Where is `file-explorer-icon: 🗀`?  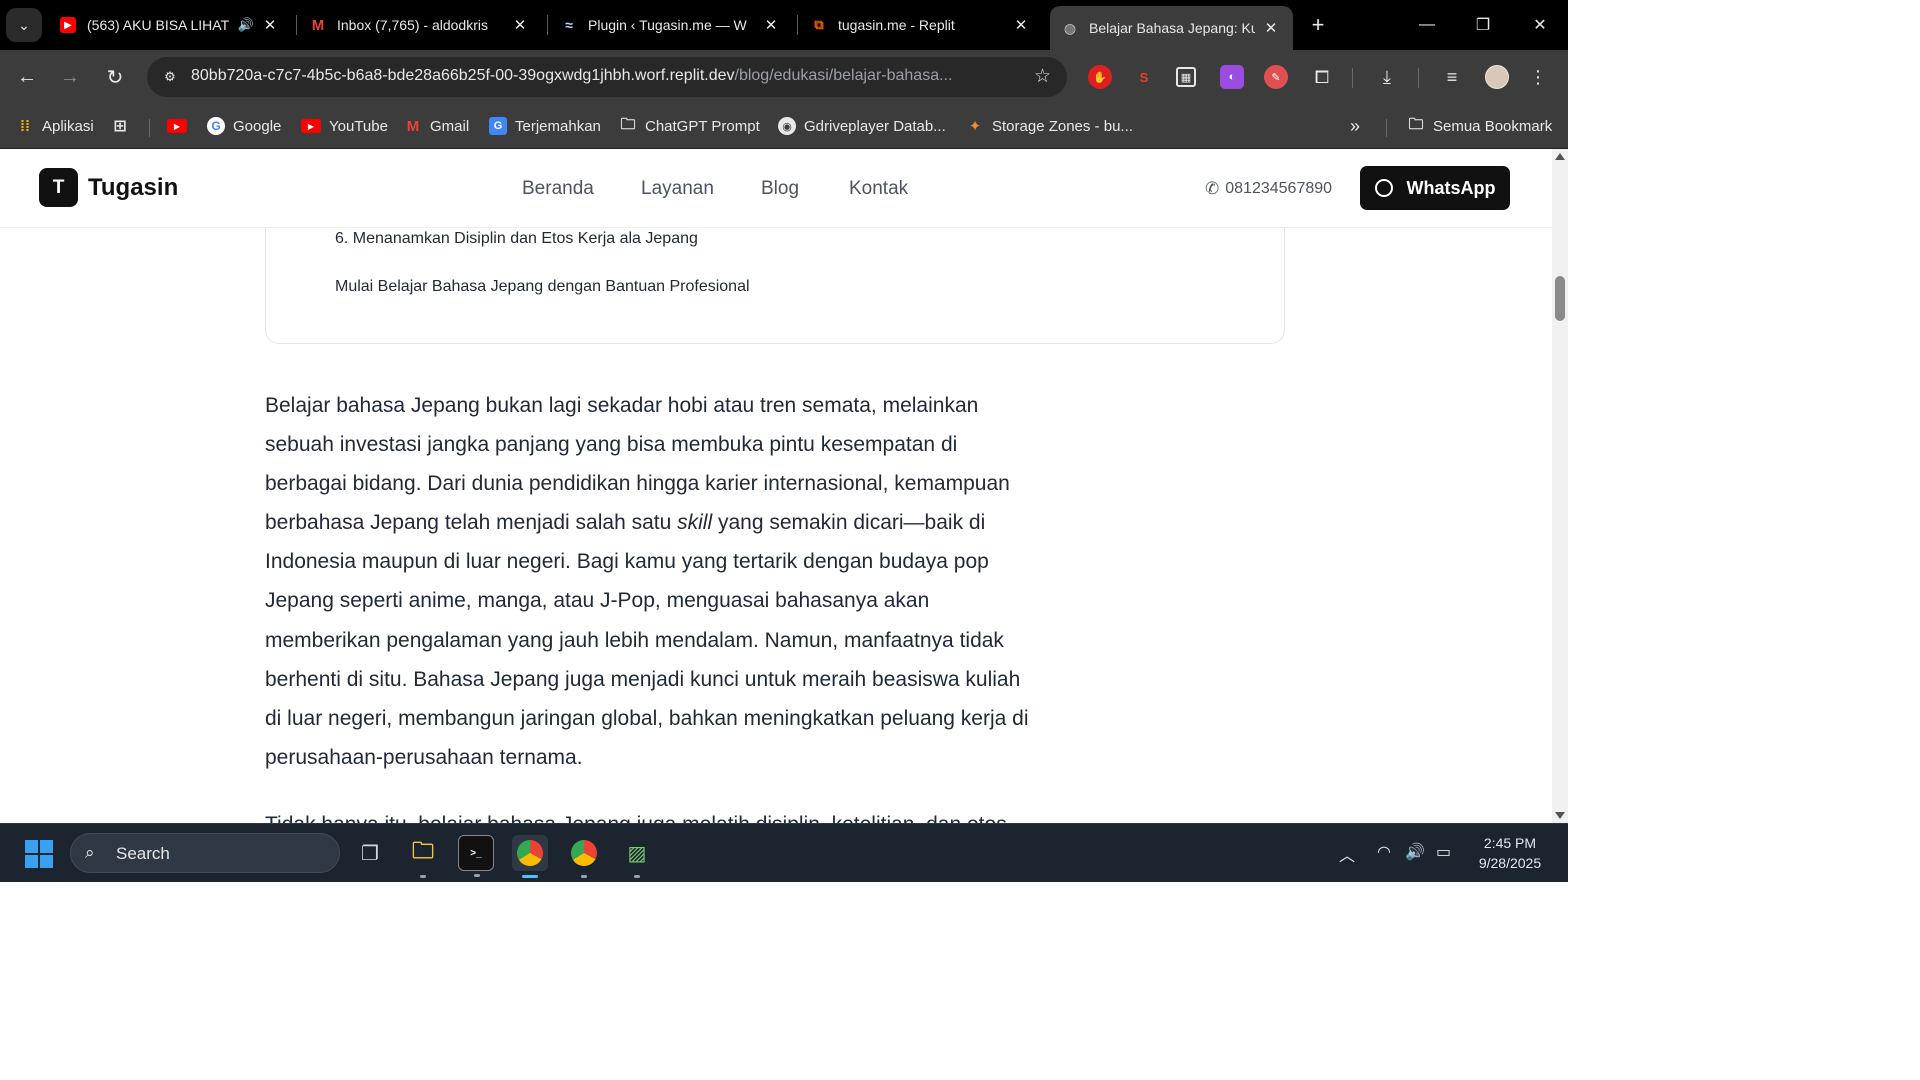
file-explorer-icon: 🗀 is located at coordinates (423, 856).